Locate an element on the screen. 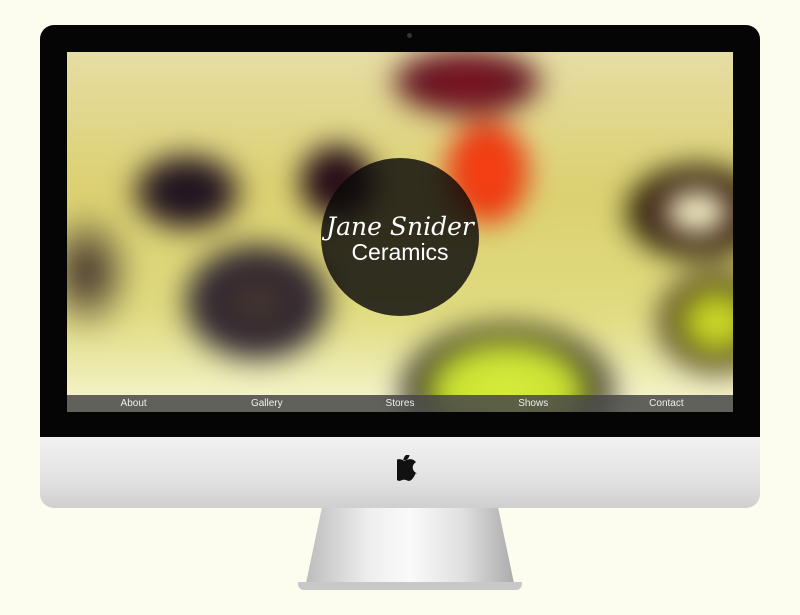  apple-logo-icon is located at coordinates (407, 472).